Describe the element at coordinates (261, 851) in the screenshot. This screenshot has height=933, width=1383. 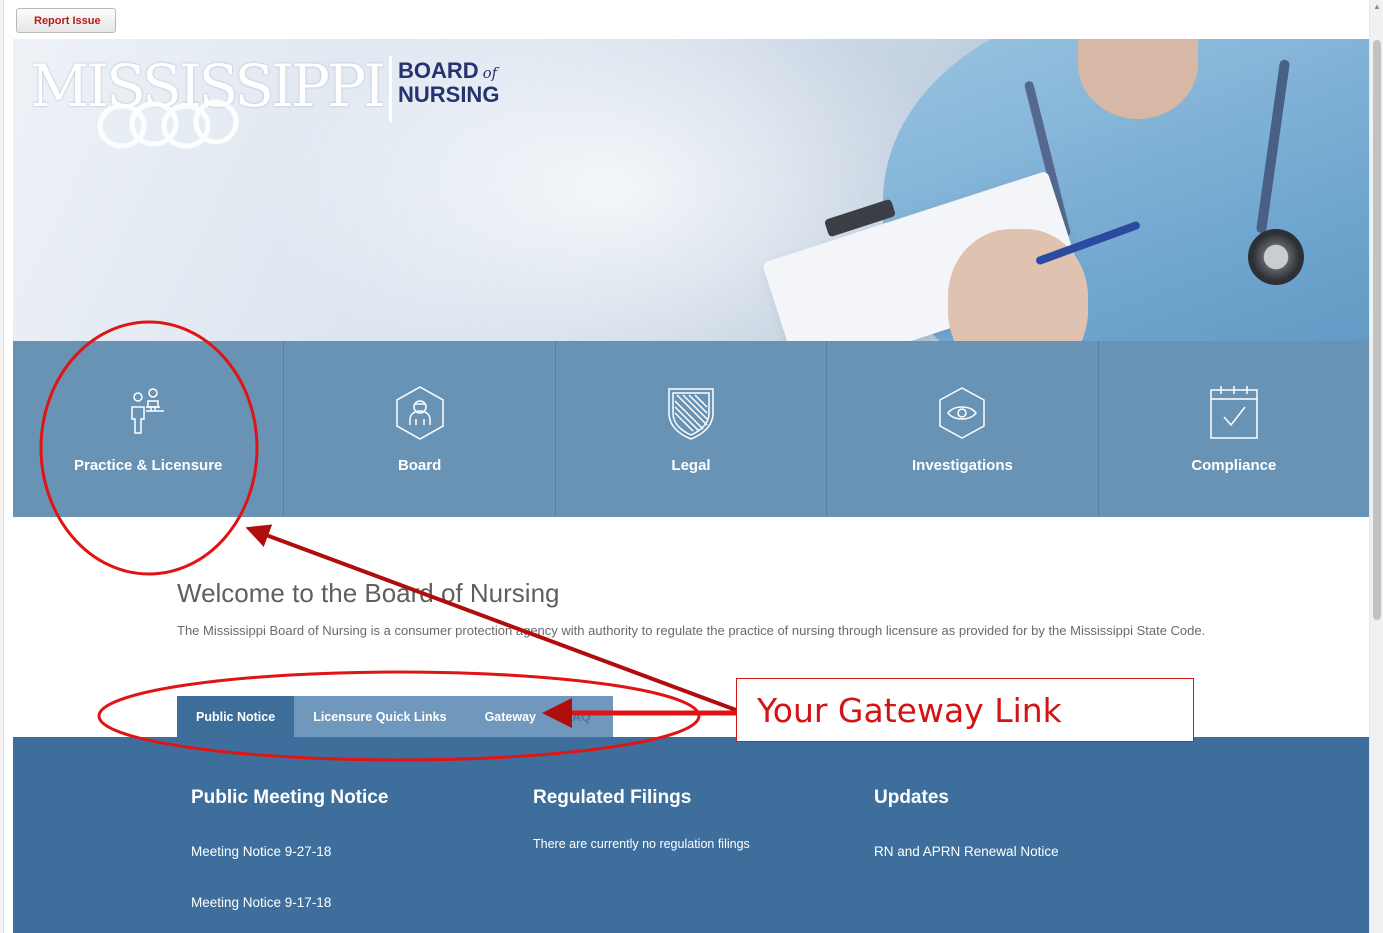
I see `meeting-notice-link: Meeting Notice 9-27-18` at that location.